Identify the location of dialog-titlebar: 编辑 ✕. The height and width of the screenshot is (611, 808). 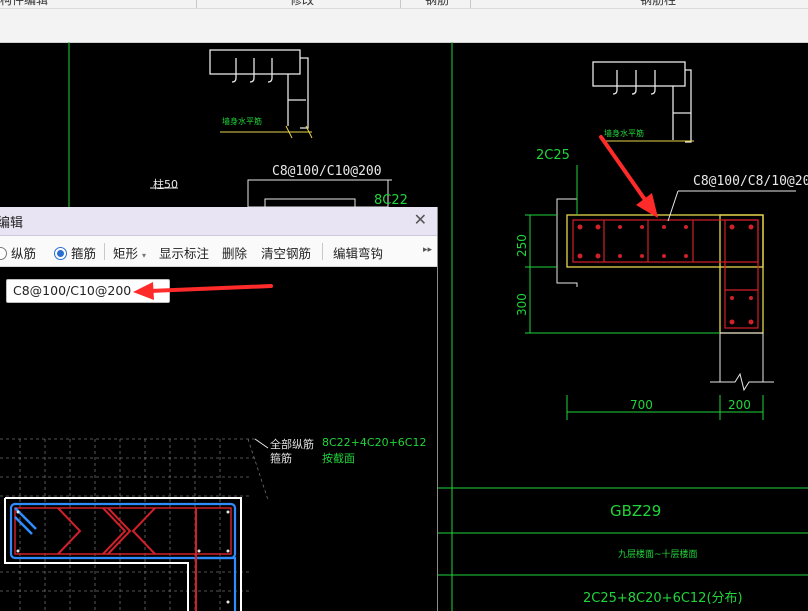
(218, 221).